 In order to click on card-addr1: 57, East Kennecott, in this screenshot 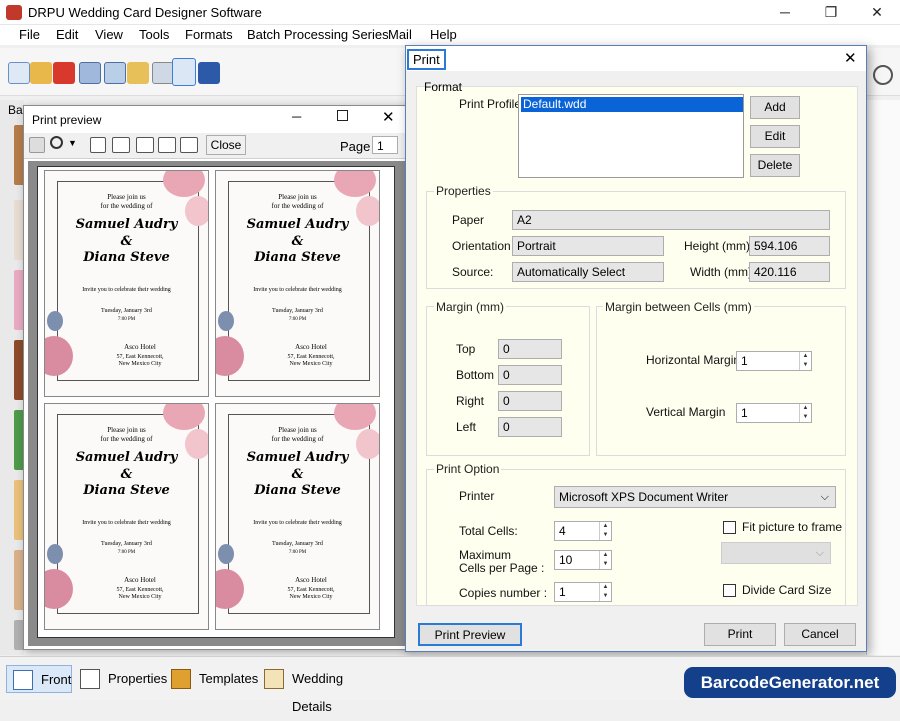, I will do `click(140, 357)`.